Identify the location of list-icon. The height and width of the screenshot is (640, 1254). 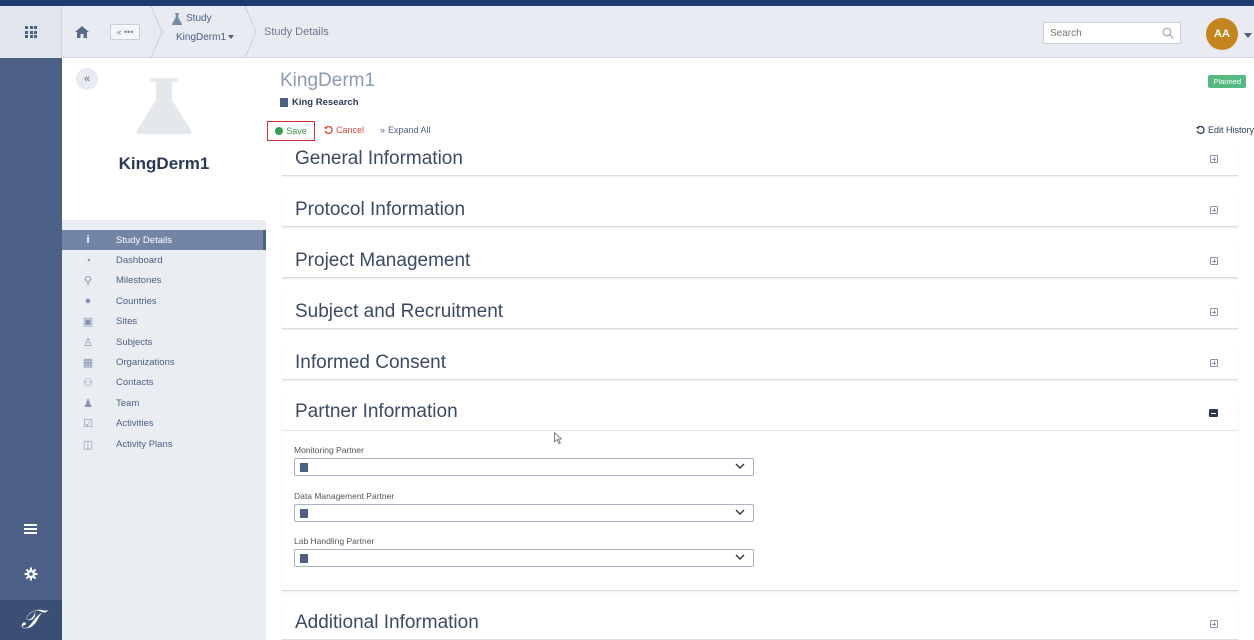
(30, 529).